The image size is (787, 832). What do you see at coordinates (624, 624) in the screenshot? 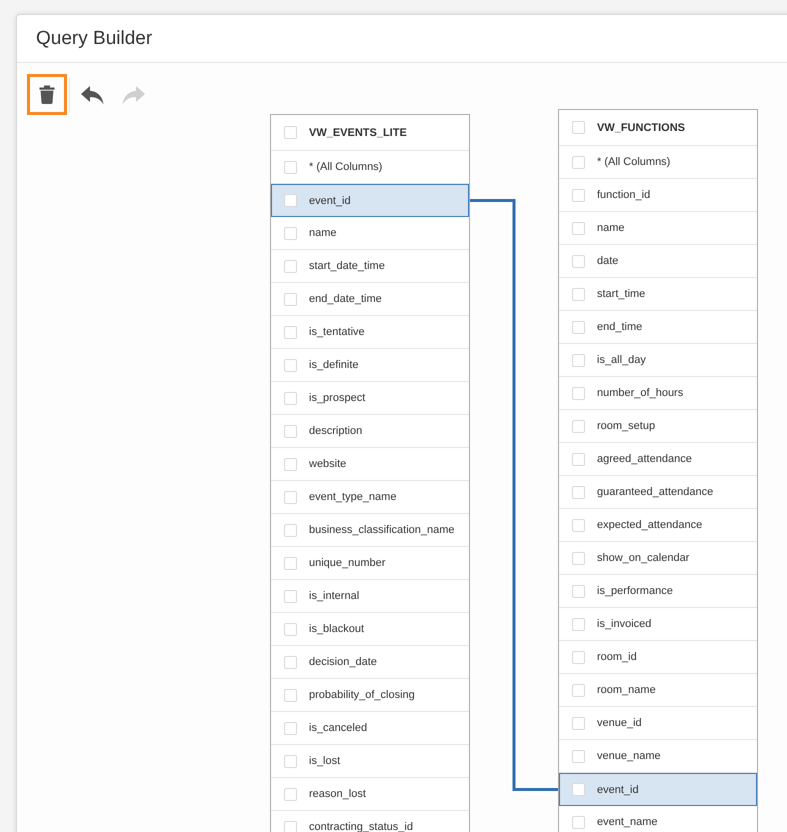
I see `column-name: is_invoiced` at bounding box center [624, 624].